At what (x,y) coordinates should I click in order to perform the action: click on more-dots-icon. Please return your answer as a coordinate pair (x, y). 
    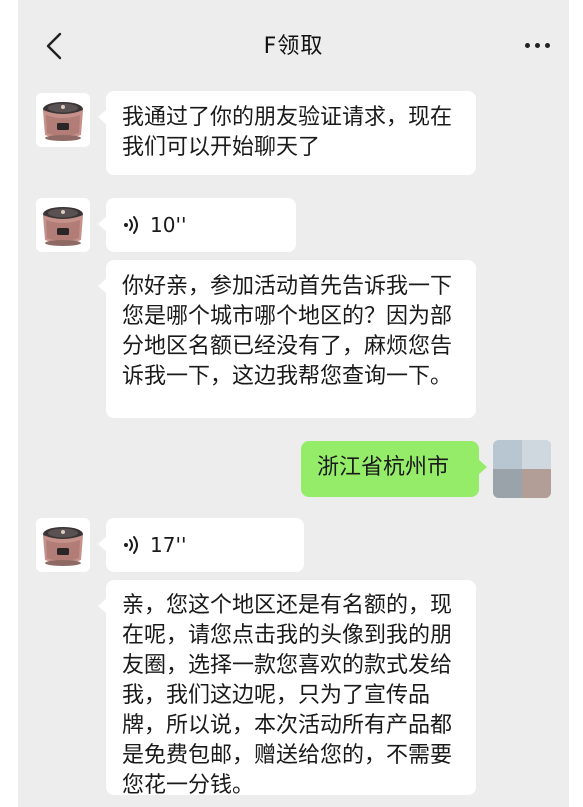
    Looking at the image, I should click on (537, 45).